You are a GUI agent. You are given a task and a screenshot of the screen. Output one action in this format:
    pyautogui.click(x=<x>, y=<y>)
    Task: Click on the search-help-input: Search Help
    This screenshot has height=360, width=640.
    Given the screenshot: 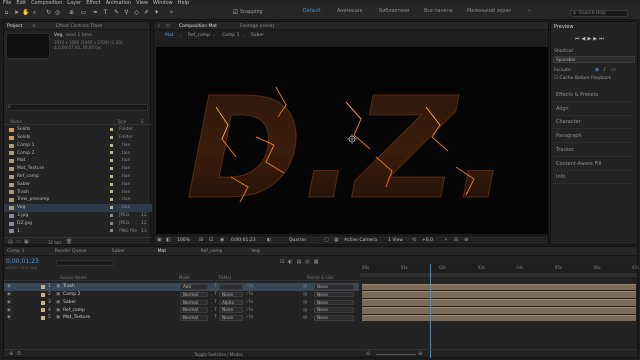 What is the action you would take?
    pyautogui.click(x=599, y=13)
    